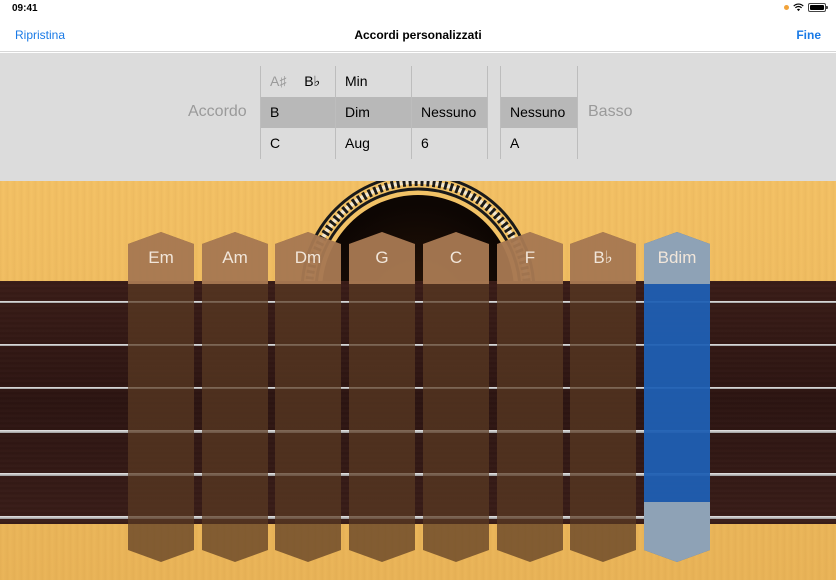 The height and width of the screenshot is (580, 836). I want to click on root-option-below: C, so click(298, 143).